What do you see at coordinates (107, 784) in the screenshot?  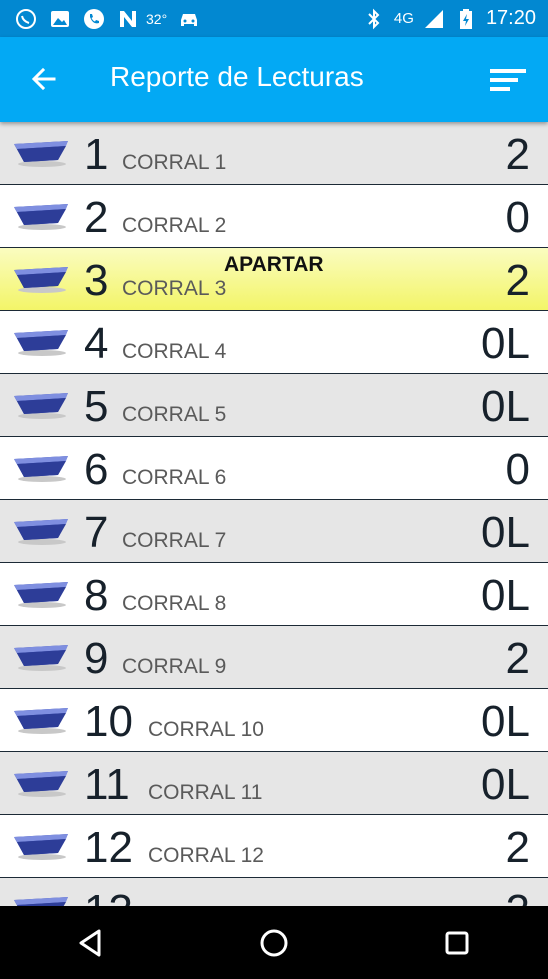 I see `corral-number: 11` at bounding box center [107, 784].